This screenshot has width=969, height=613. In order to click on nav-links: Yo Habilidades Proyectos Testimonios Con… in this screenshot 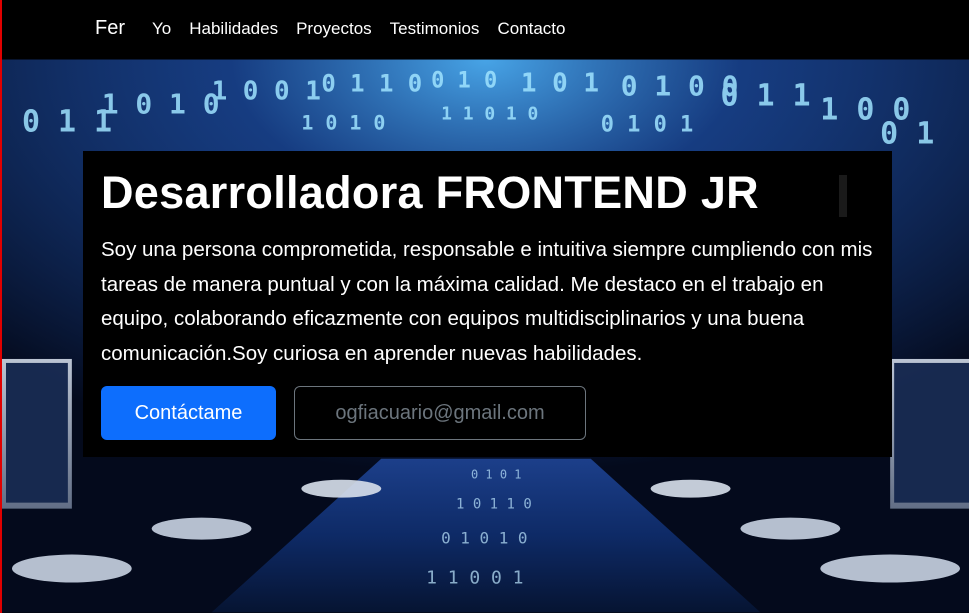, I will do `click(358, 29)`.